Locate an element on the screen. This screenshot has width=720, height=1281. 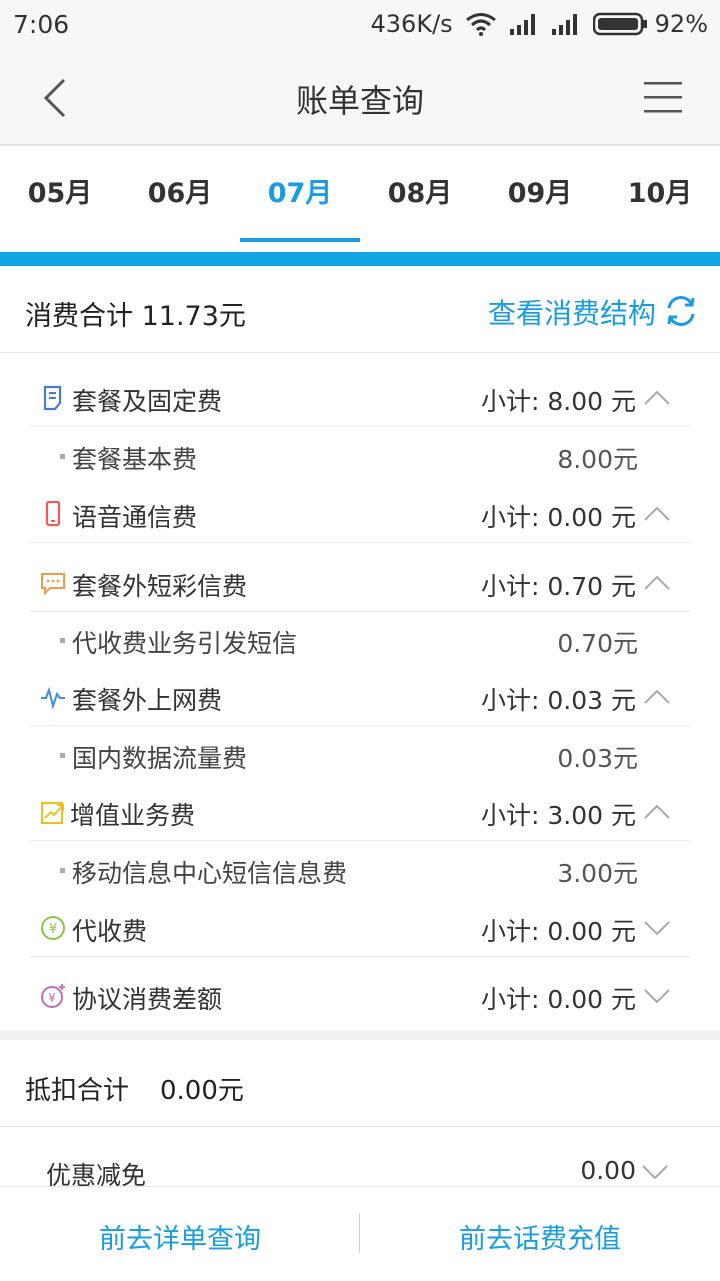
active-tab-indicator is located at coordinates (300, 240).